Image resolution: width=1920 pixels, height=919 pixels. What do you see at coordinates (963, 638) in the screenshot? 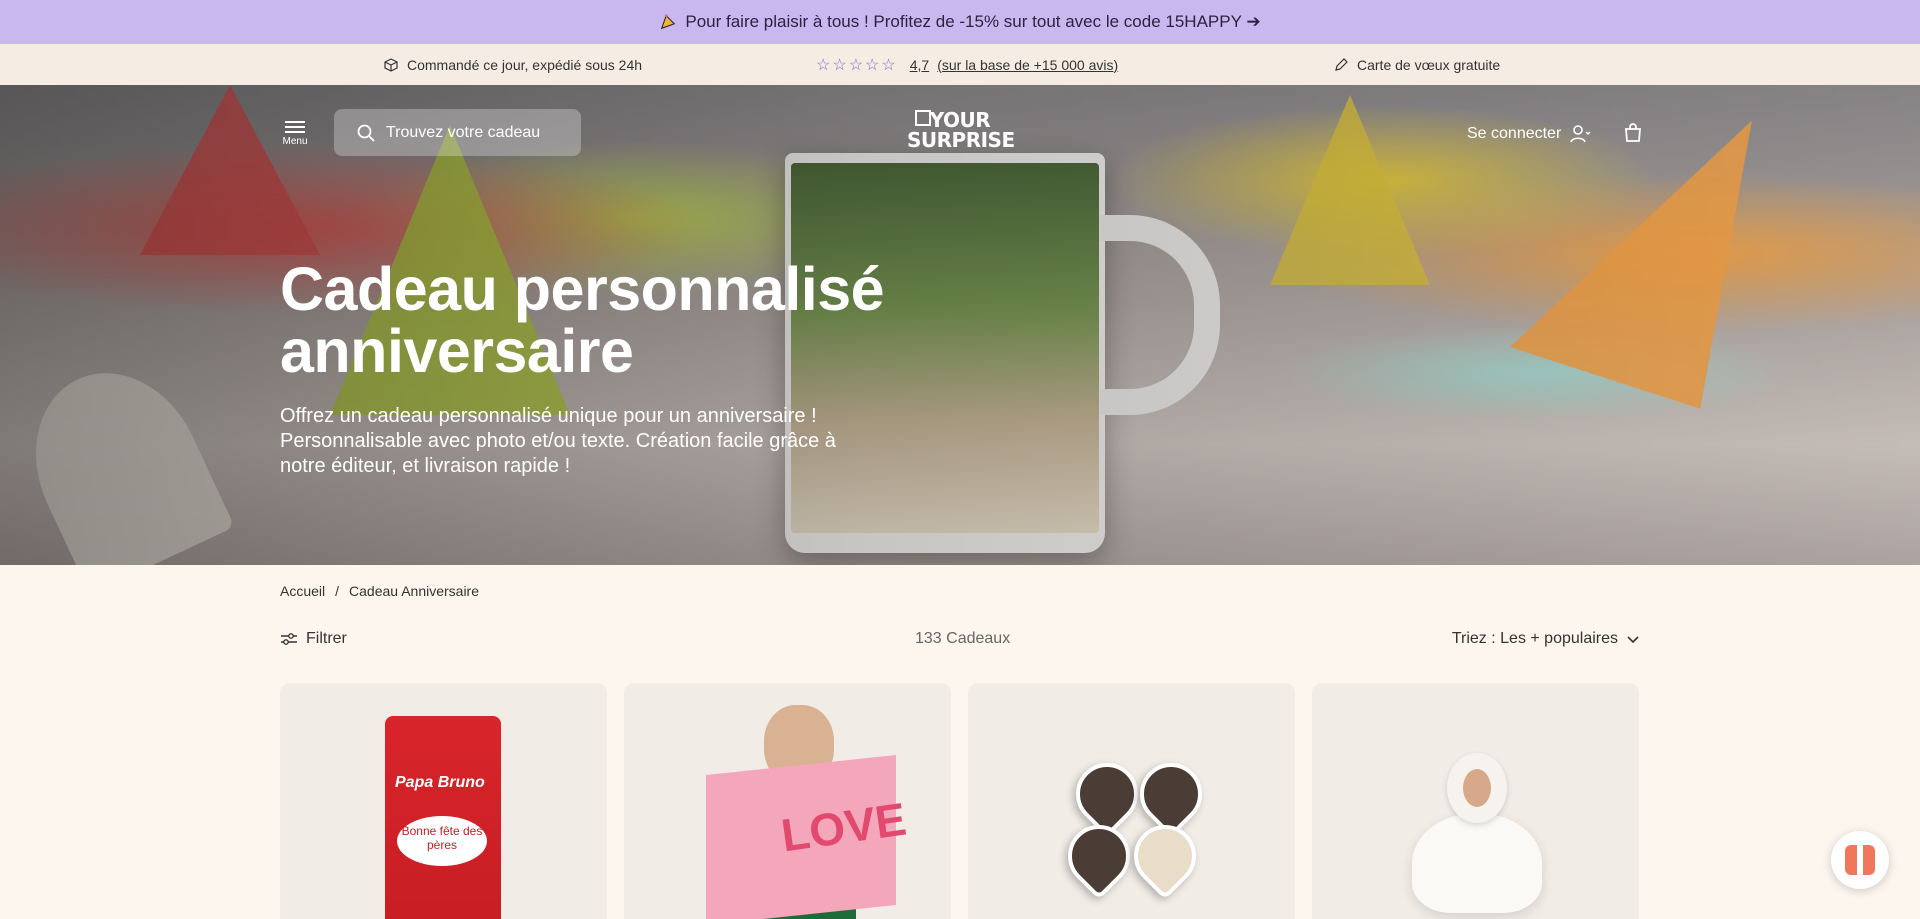
I see `product-count: 133 Cadeaux` at bounding box center [963, 638].